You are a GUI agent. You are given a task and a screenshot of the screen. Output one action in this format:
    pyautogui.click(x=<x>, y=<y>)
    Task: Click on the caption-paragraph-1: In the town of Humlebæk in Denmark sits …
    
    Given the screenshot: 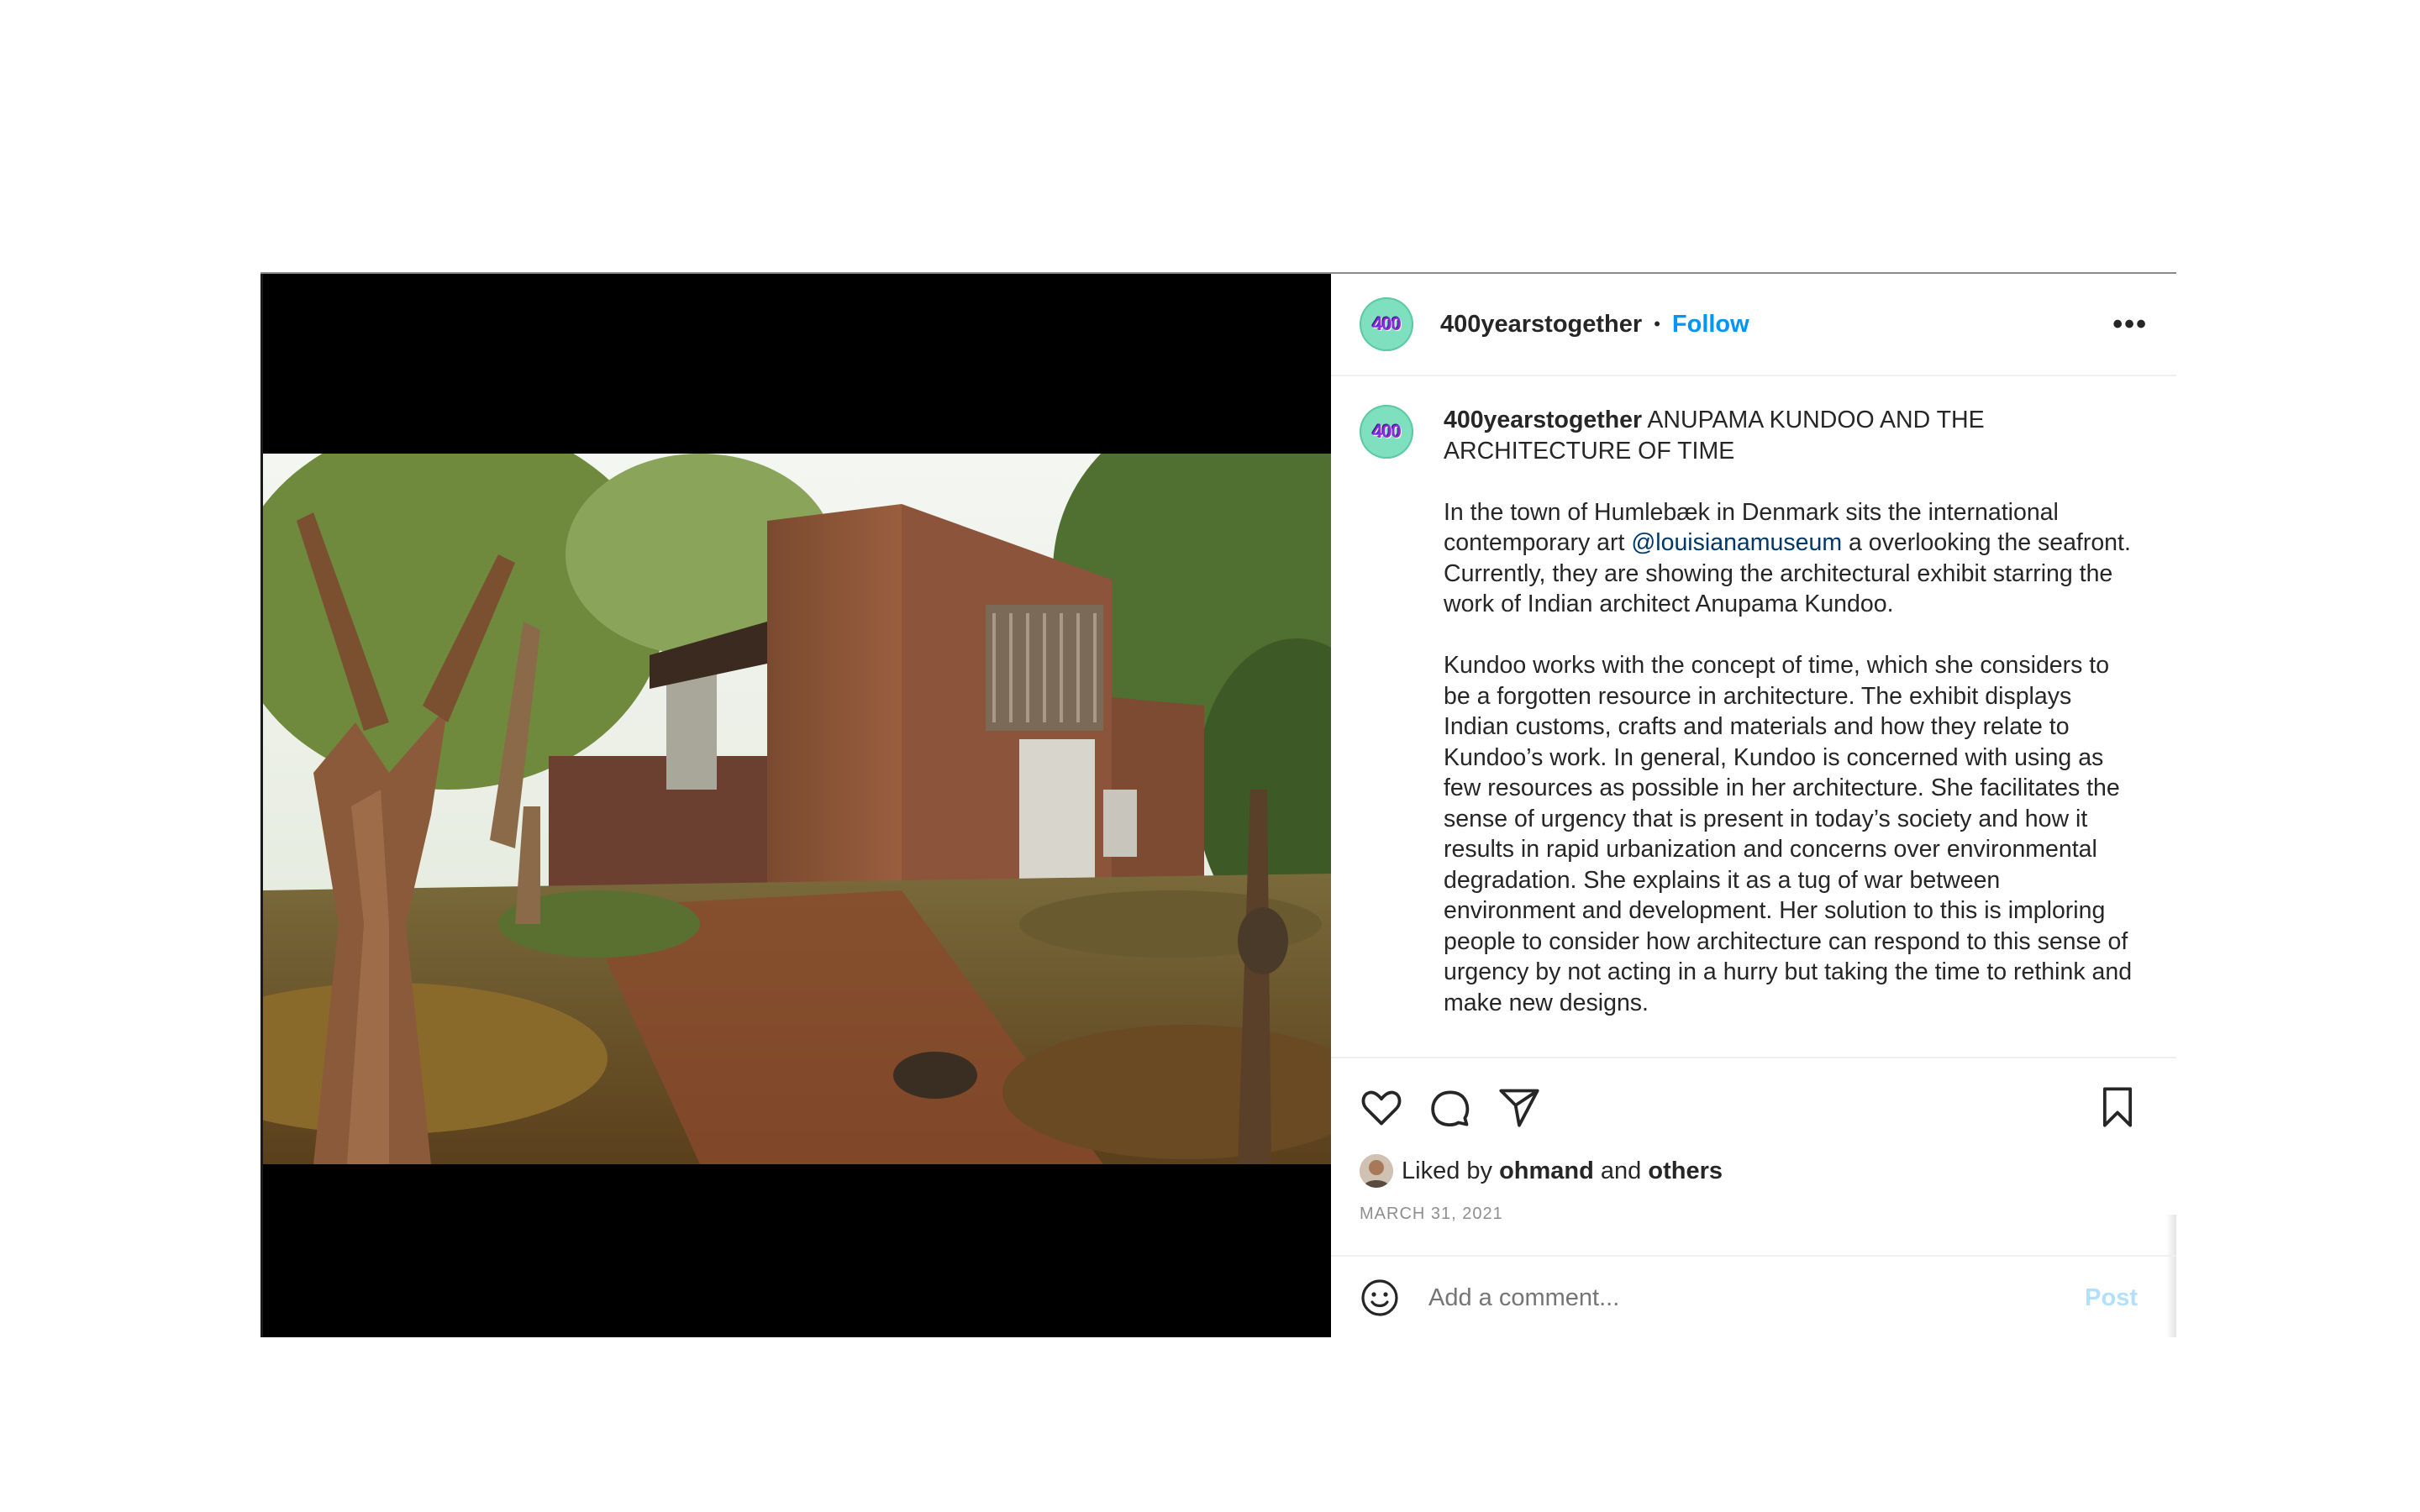 What is the action you would take?
    pyautogui.click(x=1789, y=558)
    